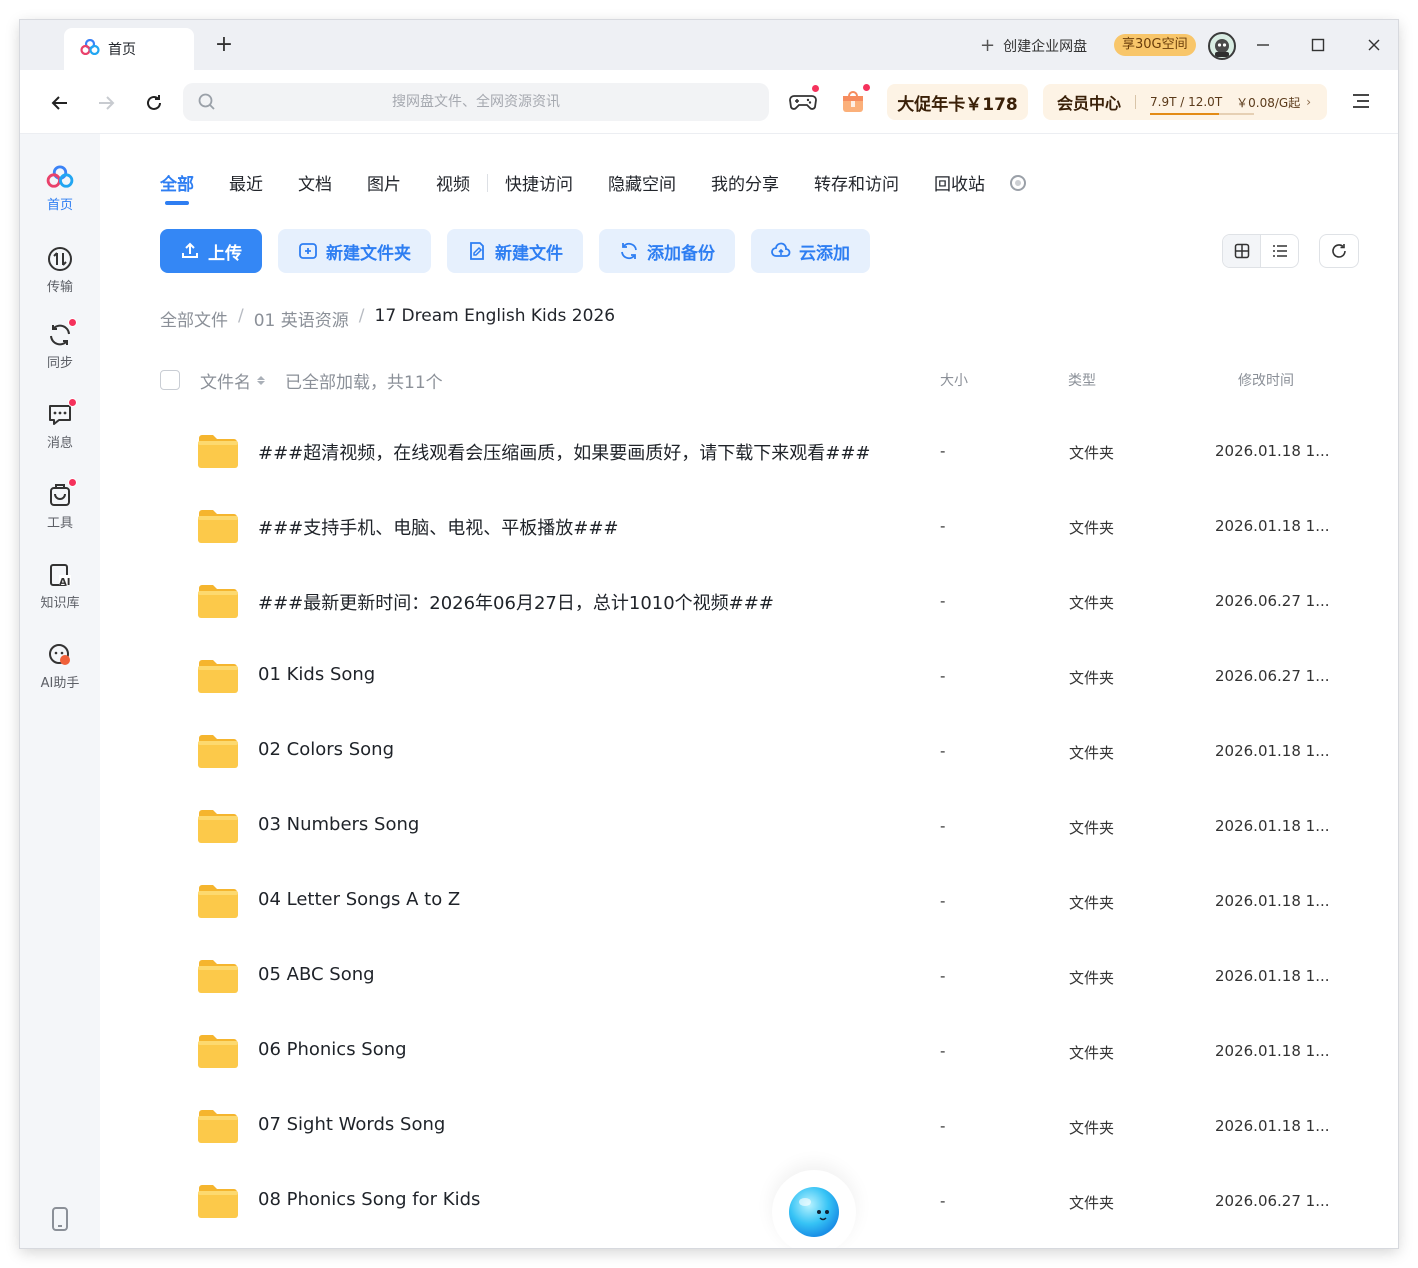  What do you see at coordinates (72, 482) in the screenshot?
I see `notification-dot` at bounding box center [72, 482].